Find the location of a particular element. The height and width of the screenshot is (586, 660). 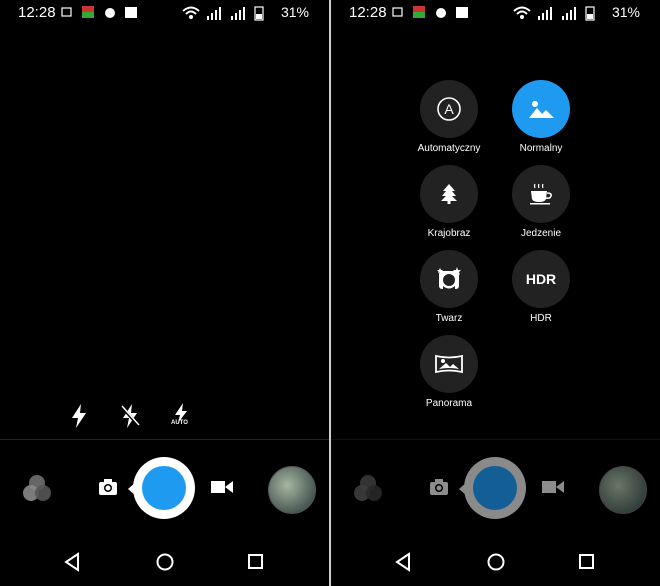

auto-a-icon: A is located at coordinates (449, 109).